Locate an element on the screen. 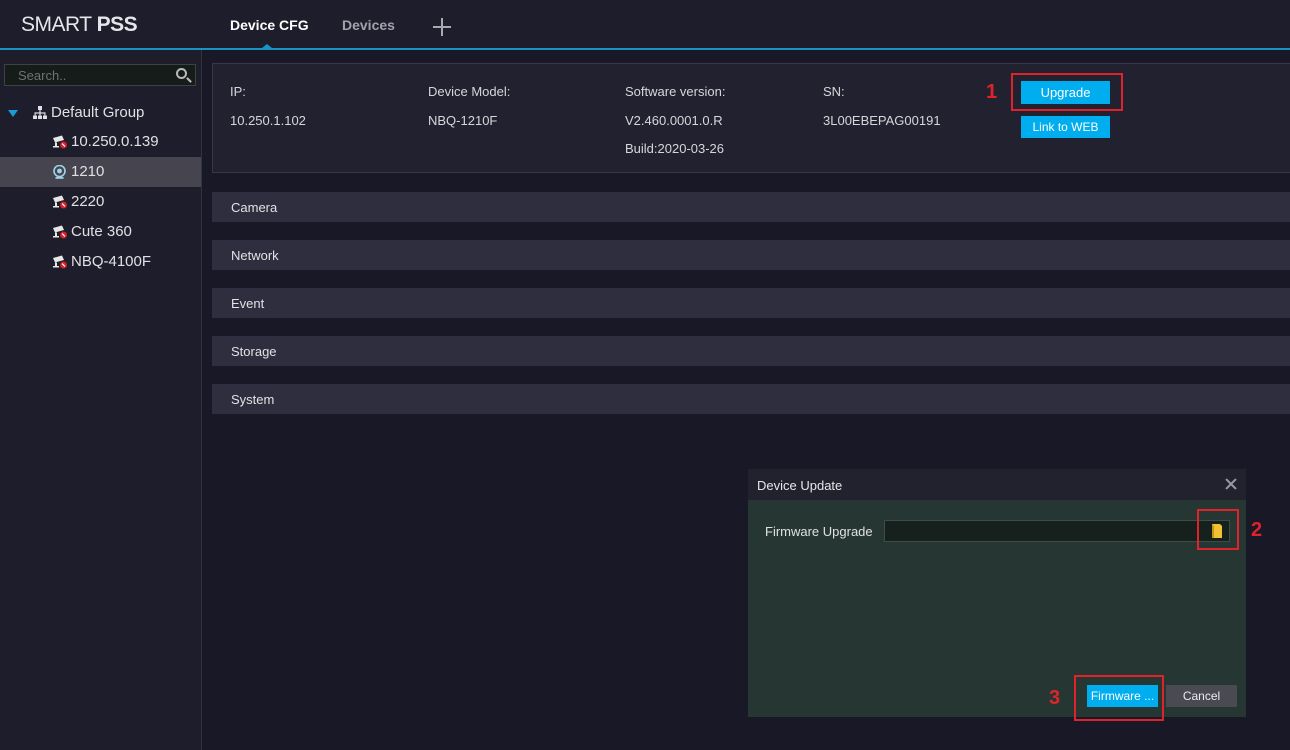 The image size is (1290, 750). ip-value: 10.250.1.102 is located at coordinates (268, 120).